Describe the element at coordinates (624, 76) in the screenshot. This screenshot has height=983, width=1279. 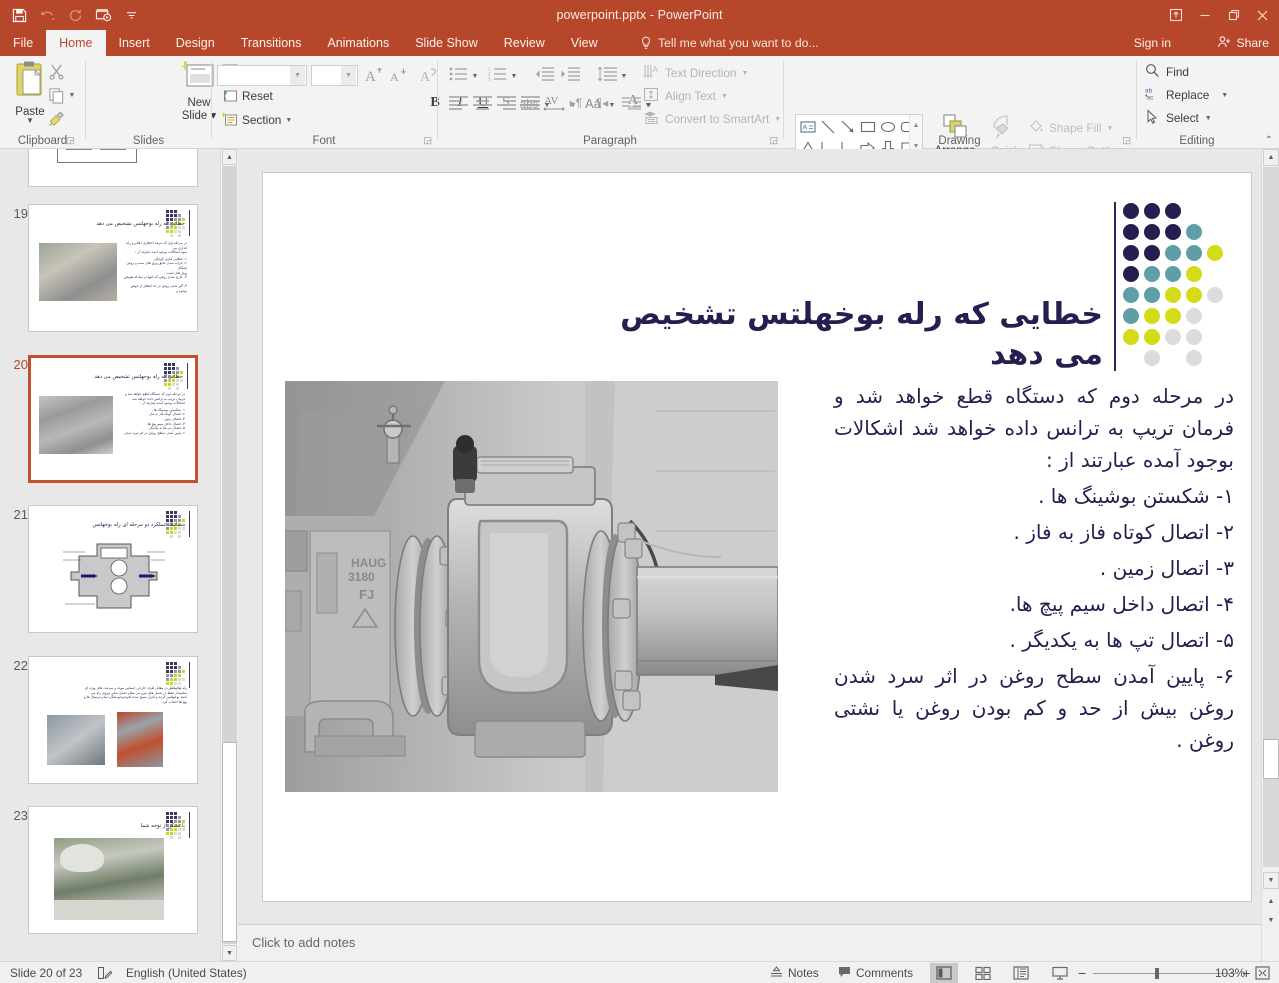
I see `line-spacing-chevron-down-icon: ▼` at that location.